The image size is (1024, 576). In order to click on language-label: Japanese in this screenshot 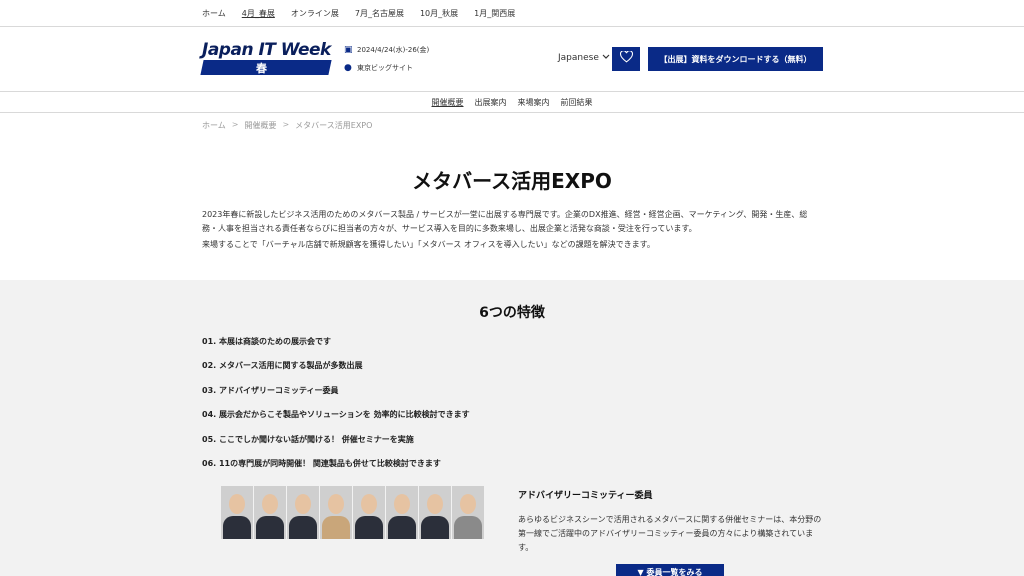, I will do `click(578, 58)`.